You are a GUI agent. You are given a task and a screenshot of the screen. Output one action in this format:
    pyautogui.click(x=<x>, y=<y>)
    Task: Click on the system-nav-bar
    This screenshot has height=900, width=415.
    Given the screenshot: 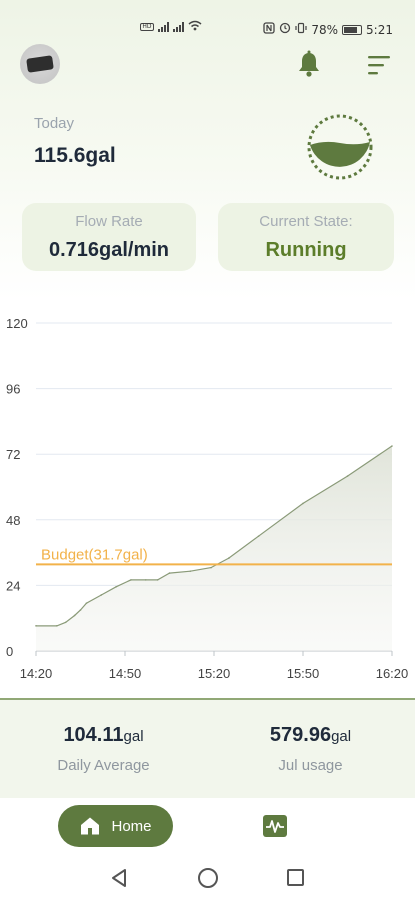 What is the action you would take?
    pyautogui.click(x=207, y=878)
    